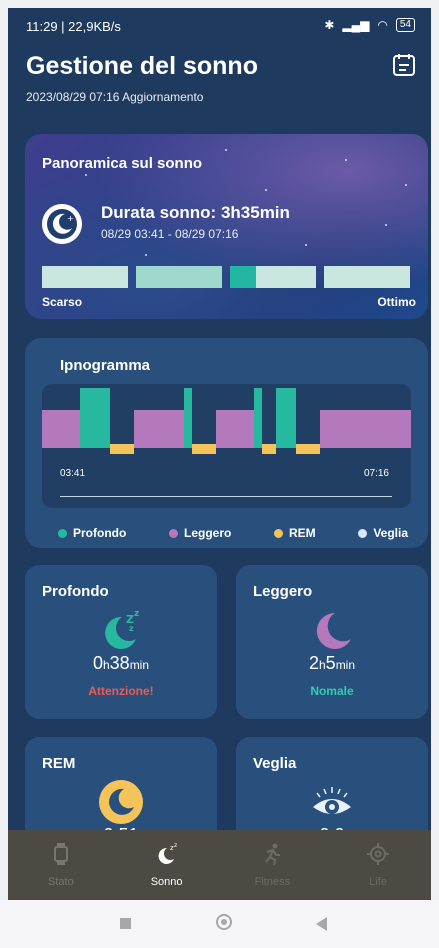  Describe the element at coordinates (404, 65) in the screenshot. I see `calendar-icon` at that location.